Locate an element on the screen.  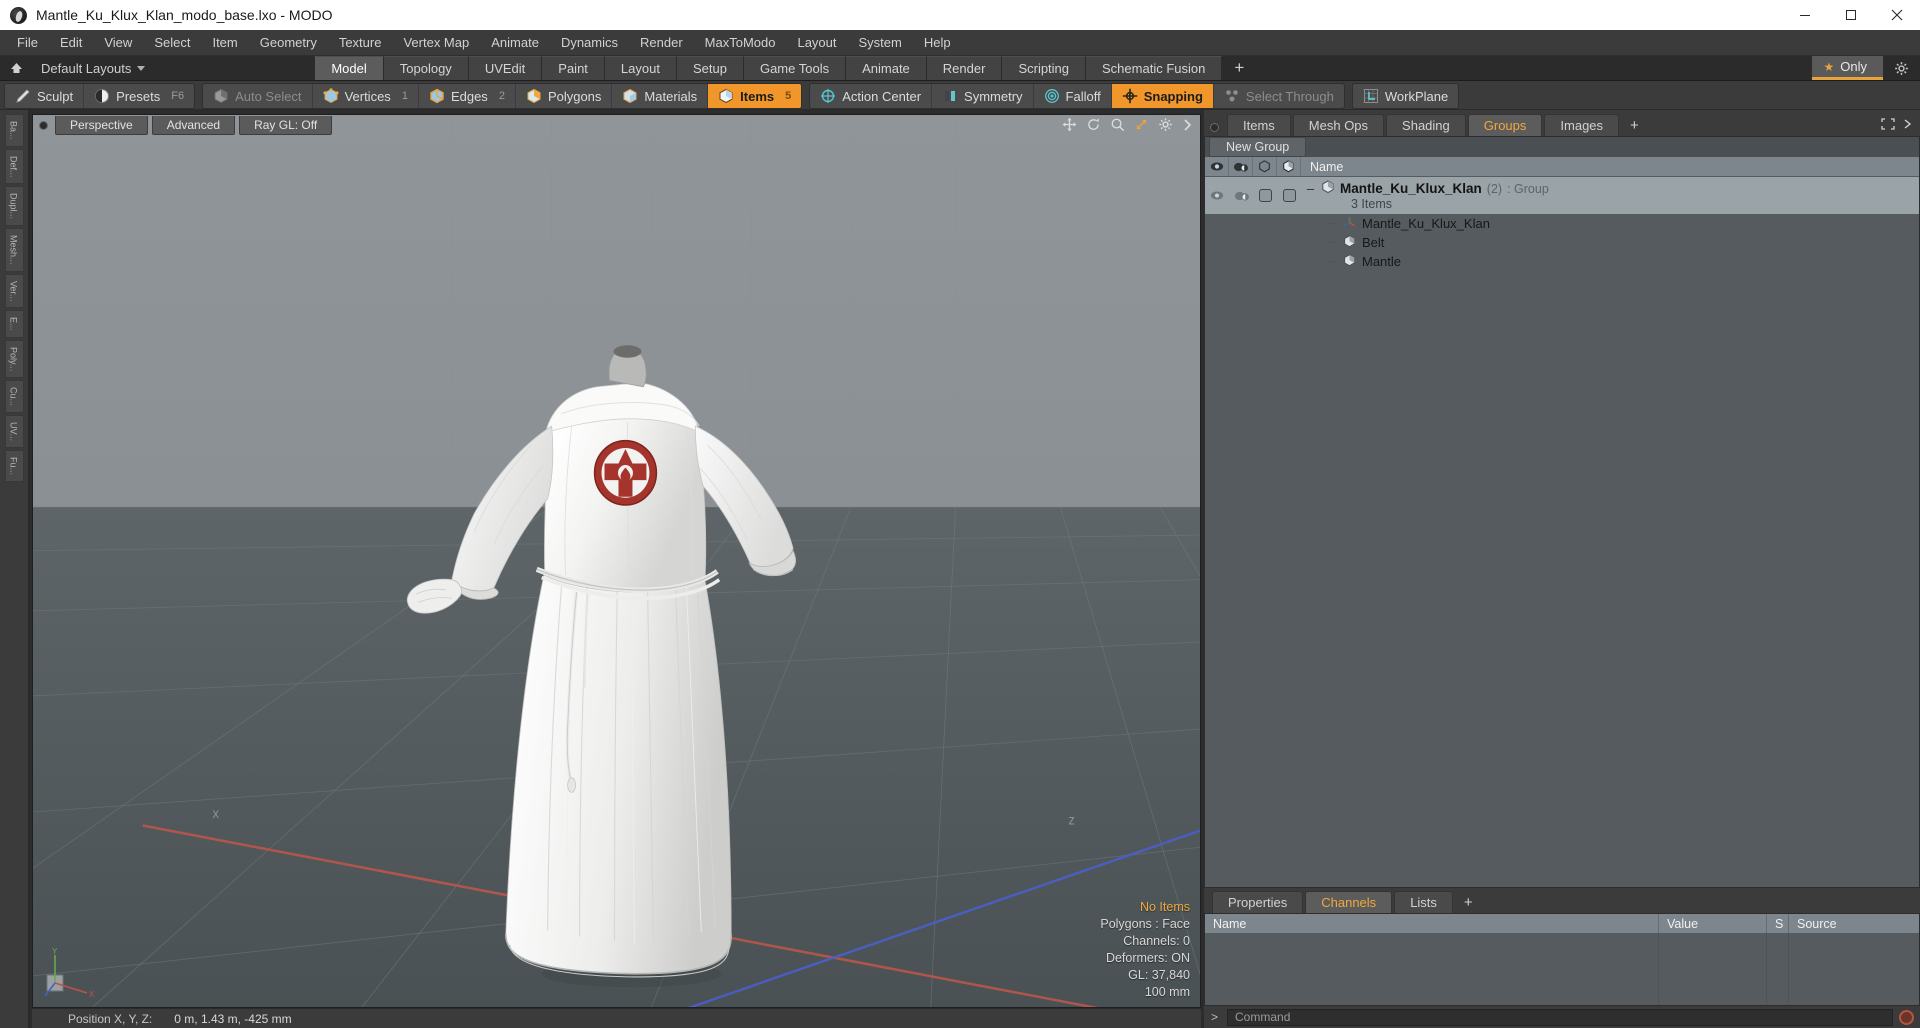
toolbar-button-polygons: Polygons is located at coordinates (564, 96).